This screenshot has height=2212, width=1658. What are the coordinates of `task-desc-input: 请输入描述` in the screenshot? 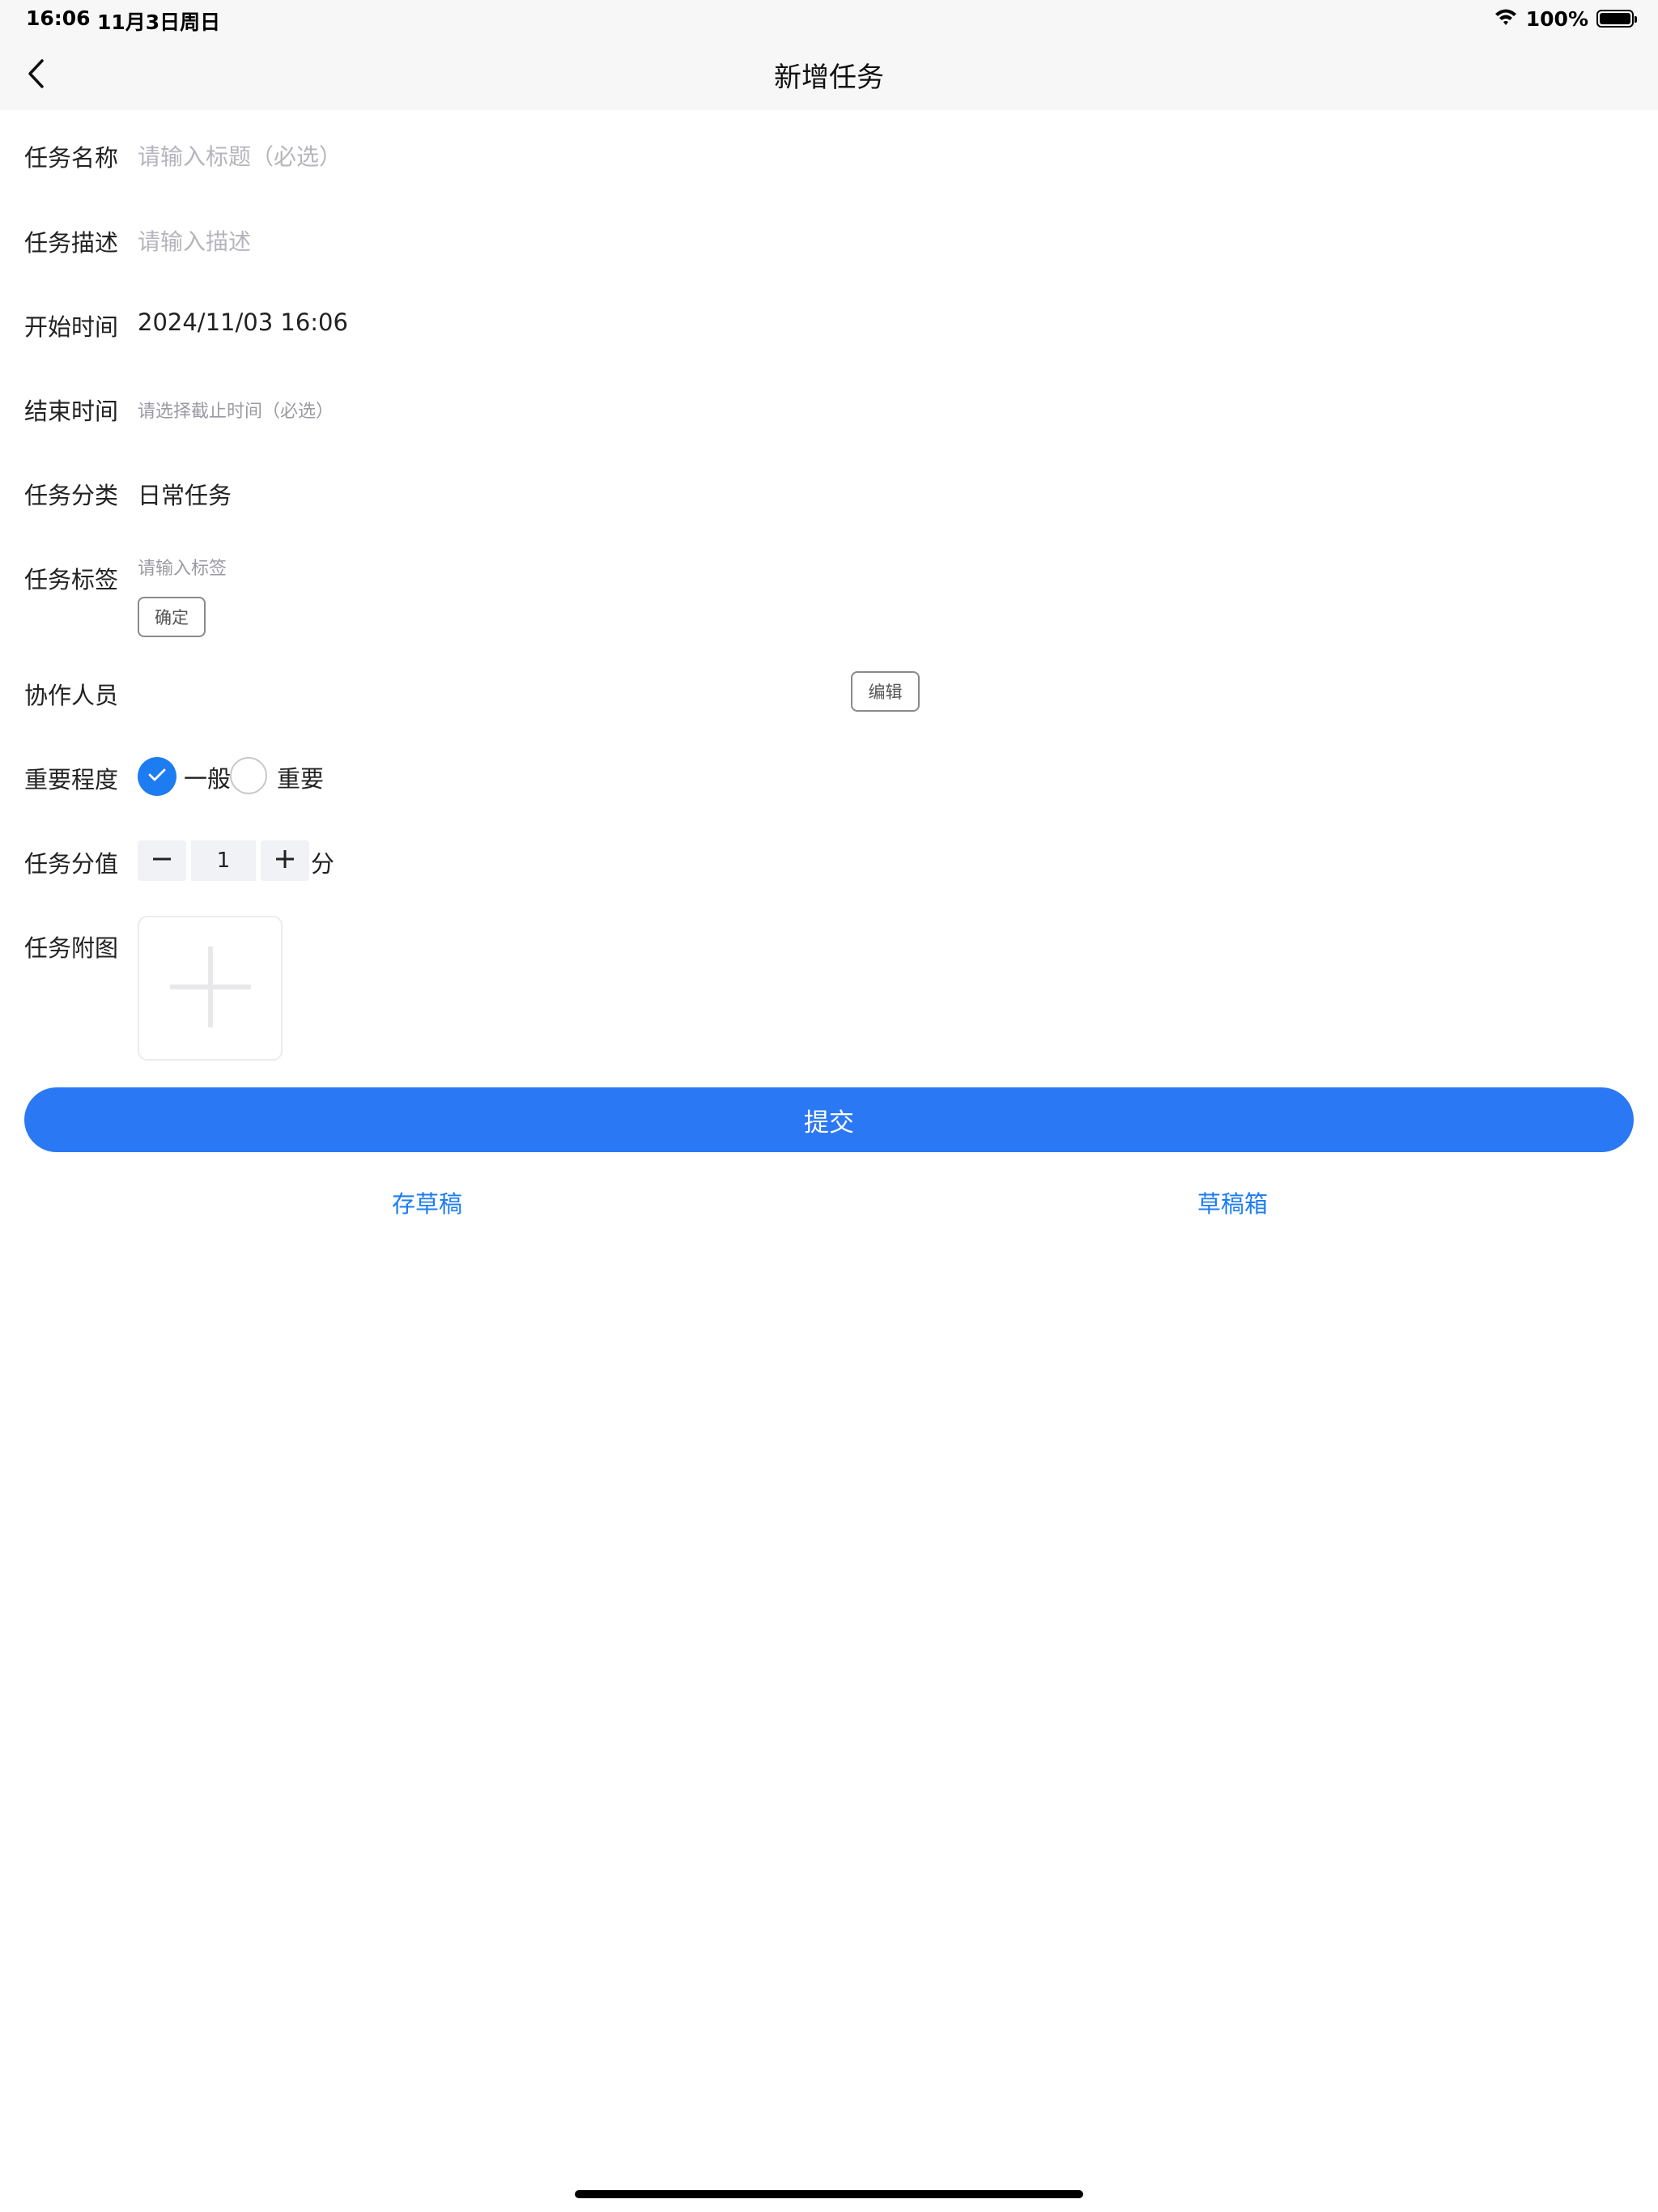 It's located at (194, 240).